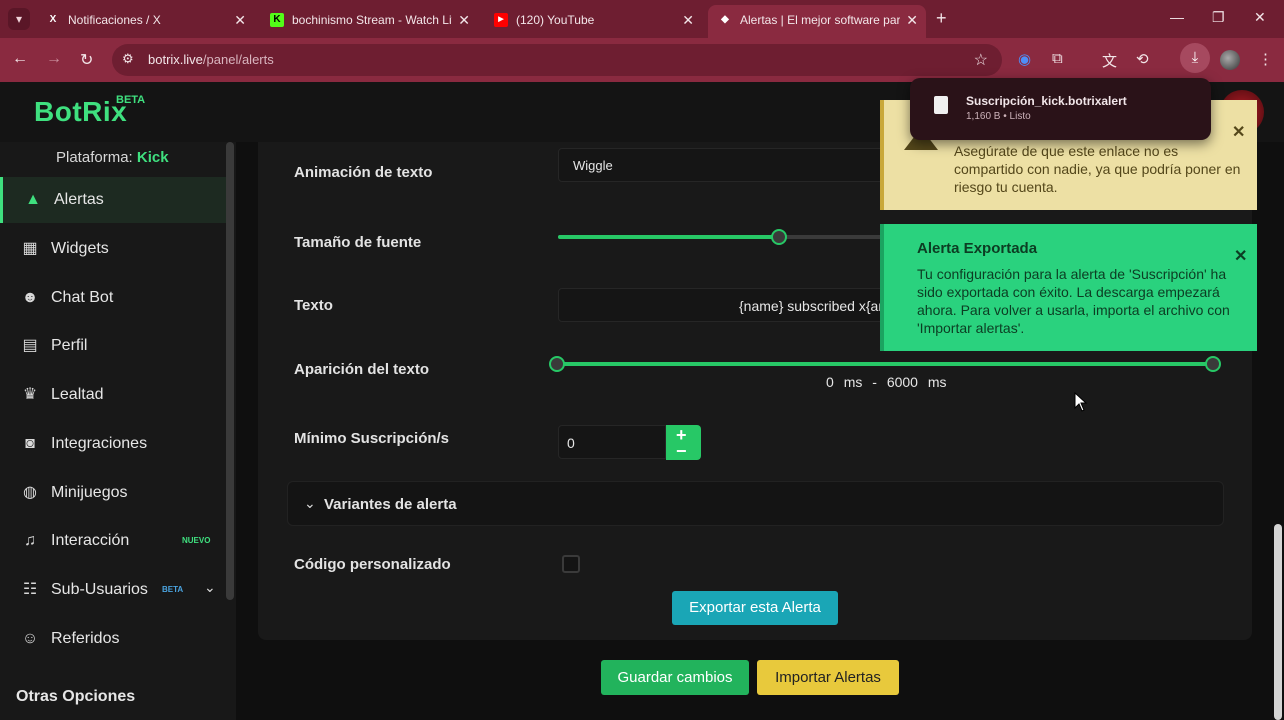  Describe the element at coordinates (30, 589) in the screenshot. I see `users-icon: ☷` at that location.